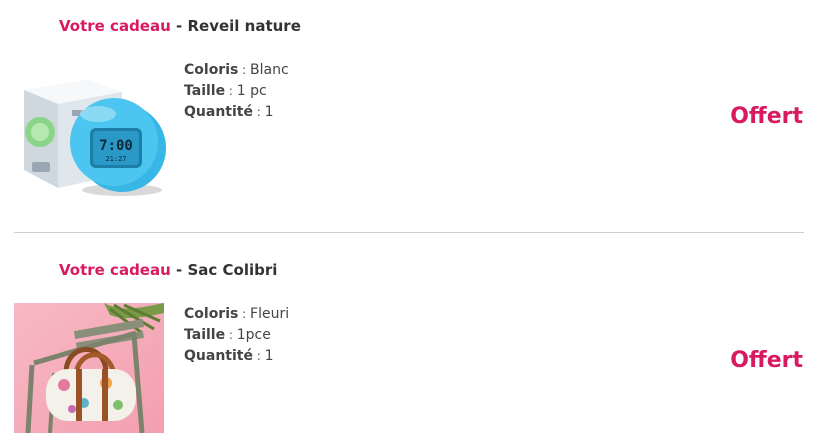 This screenshot has height=433, width=818. Describe the element at coordinates (95, 138) in the screenshot. I see `alarm-clock-icon: 7:00 21:27` at that location.